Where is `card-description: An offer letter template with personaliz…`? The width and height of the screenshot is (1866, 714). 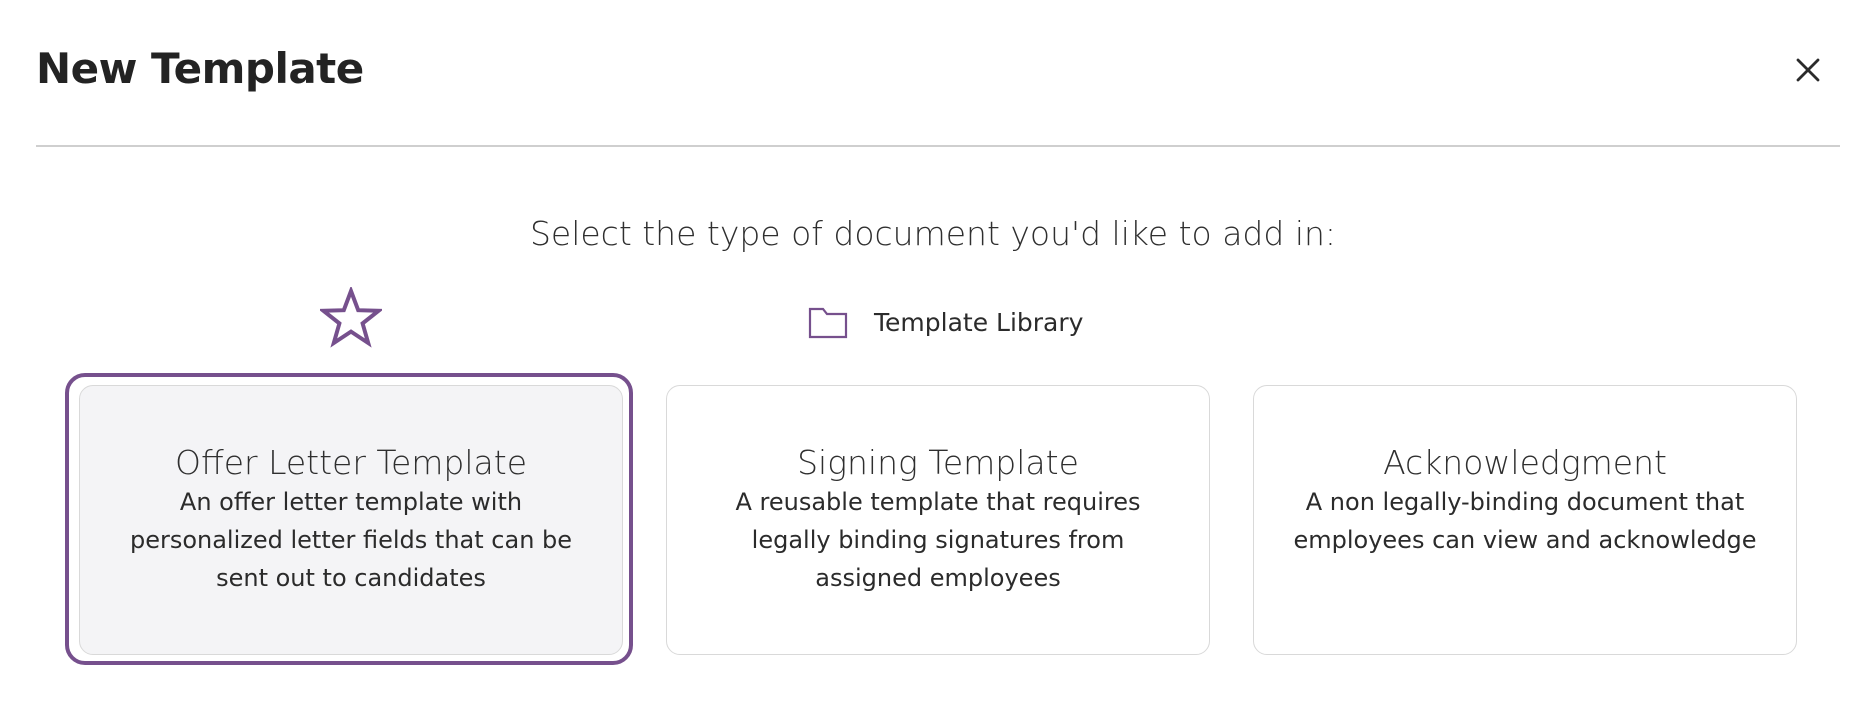
card-description: An offer letter template with personaliz… is located at coordinates (351, 540).